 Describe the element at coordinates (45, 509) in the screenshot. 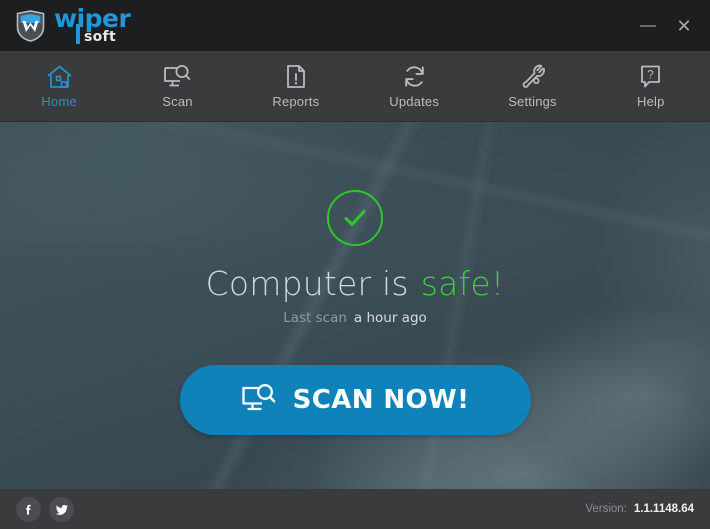

I see `social-links` at that location.